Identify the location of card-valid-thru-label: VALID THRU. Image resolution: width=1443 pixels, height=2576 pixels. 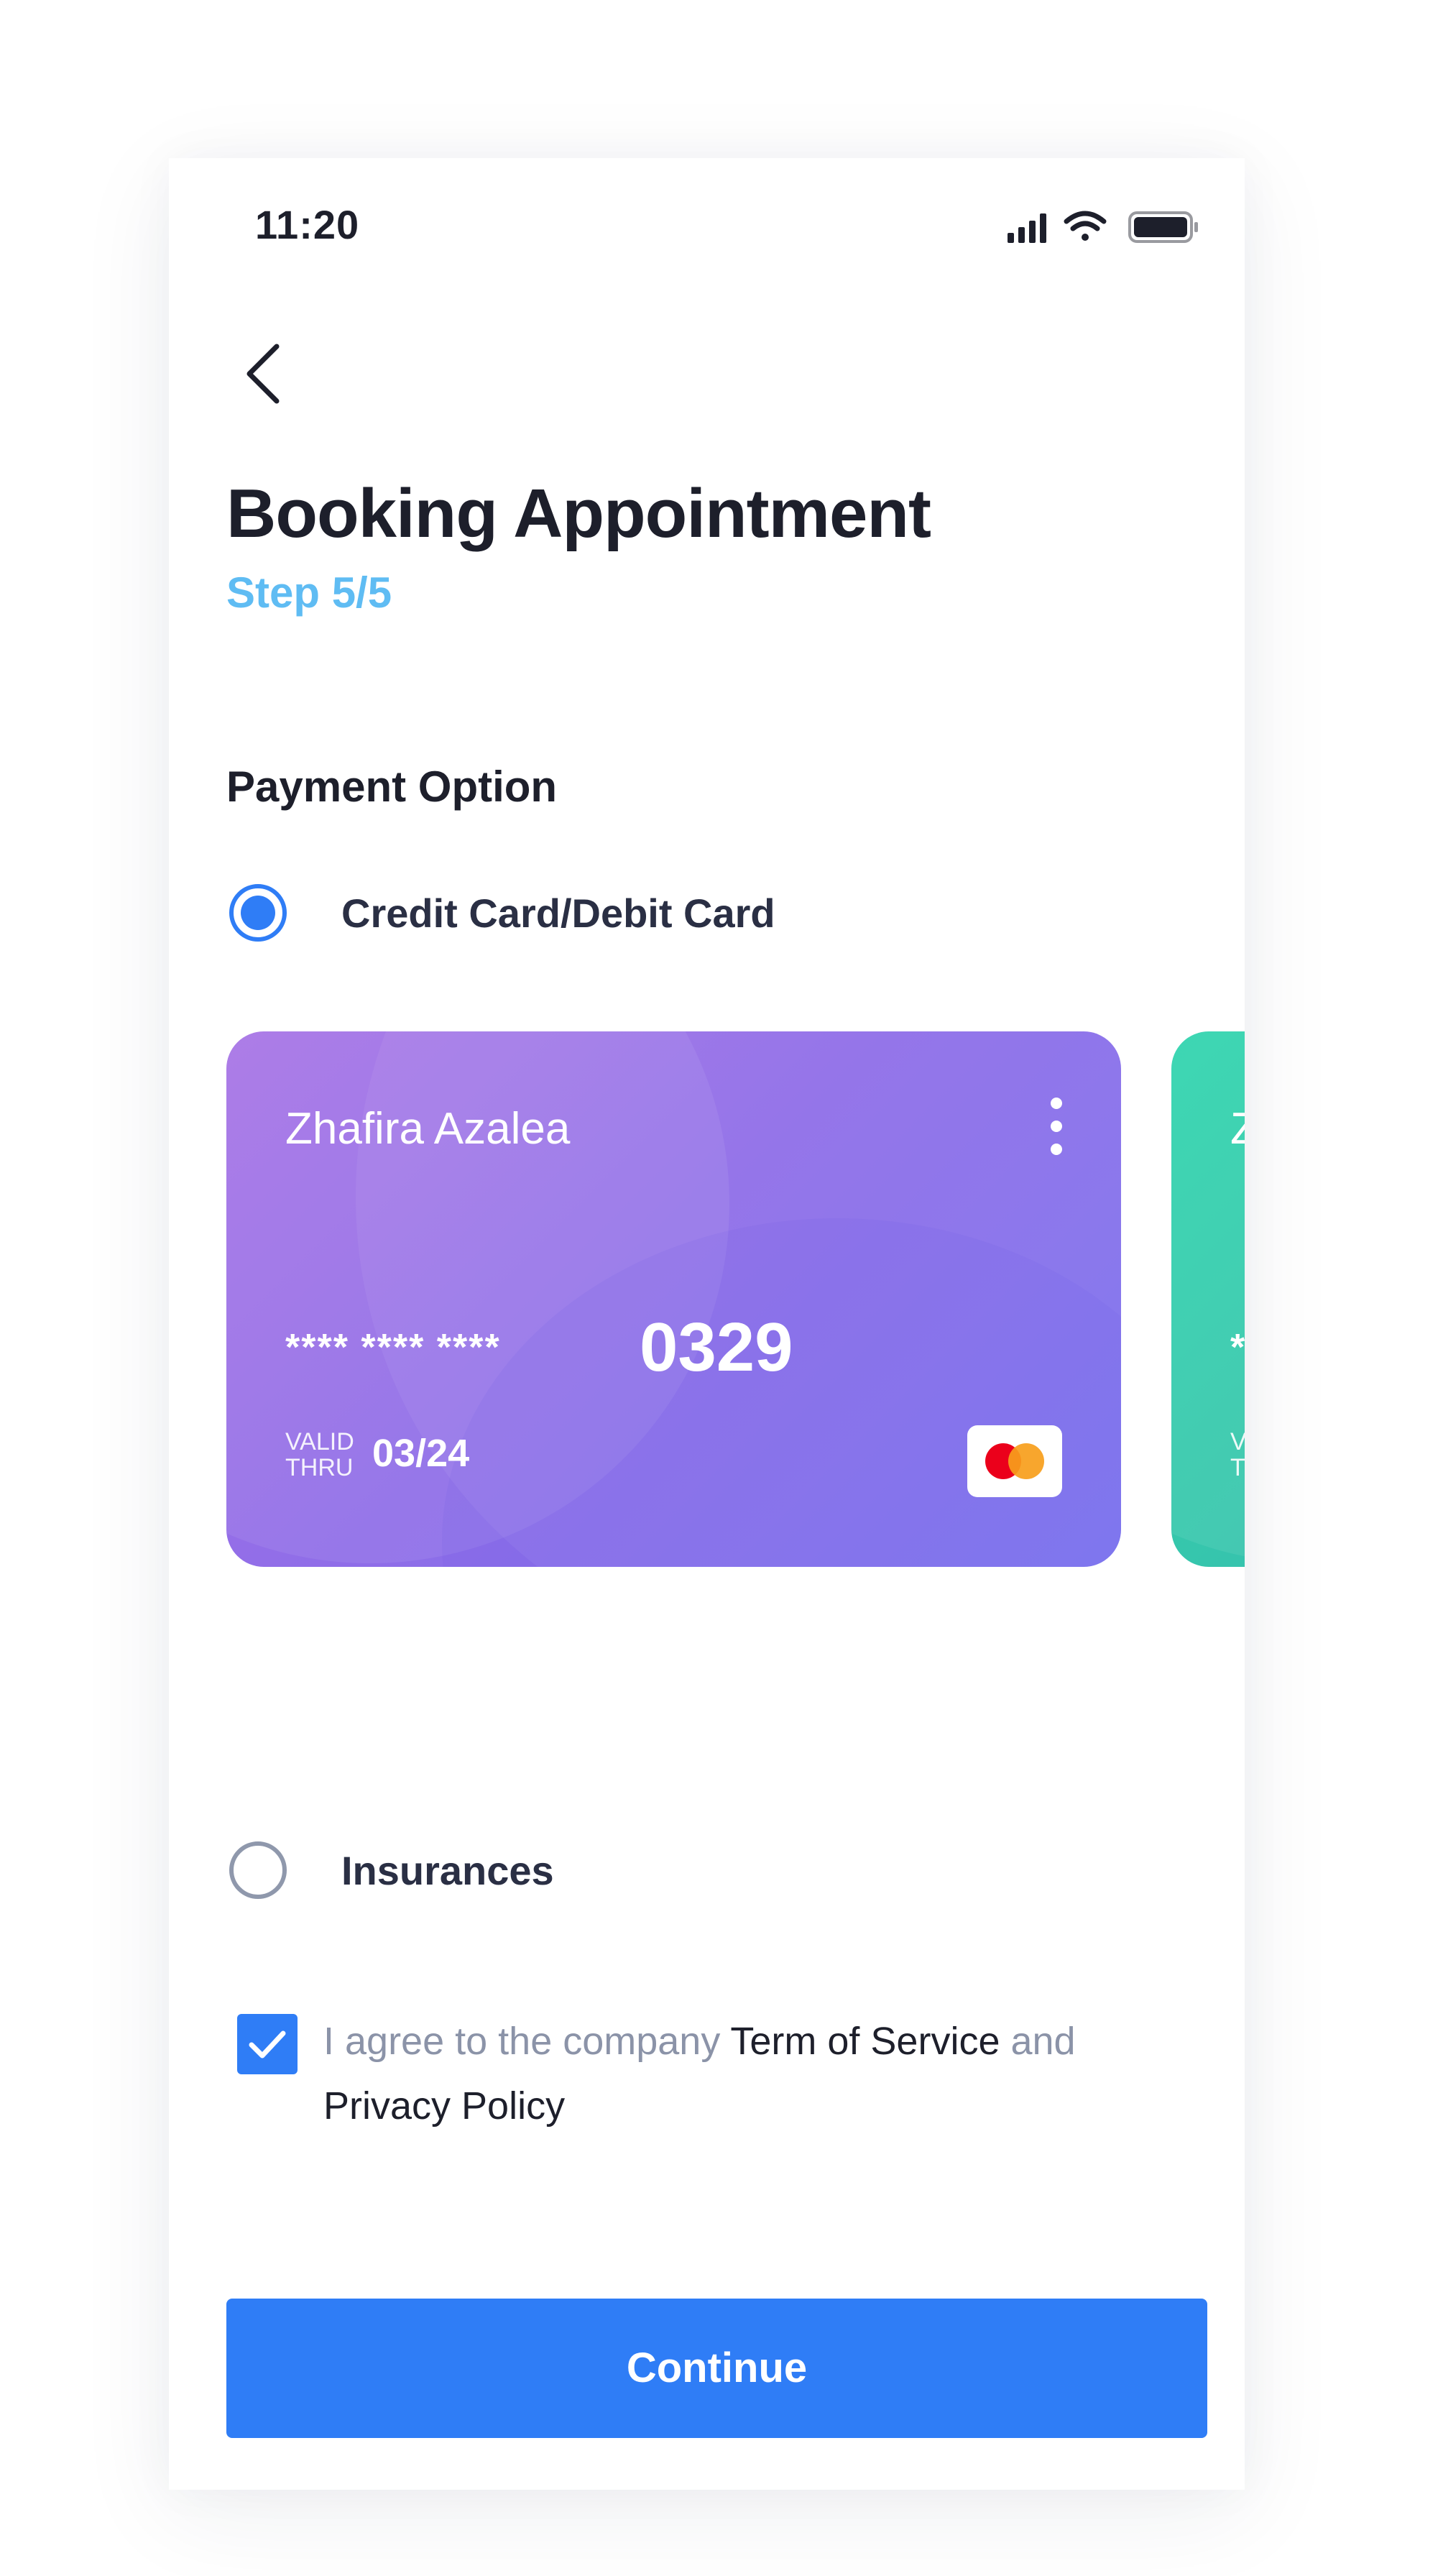
(319, 1454).